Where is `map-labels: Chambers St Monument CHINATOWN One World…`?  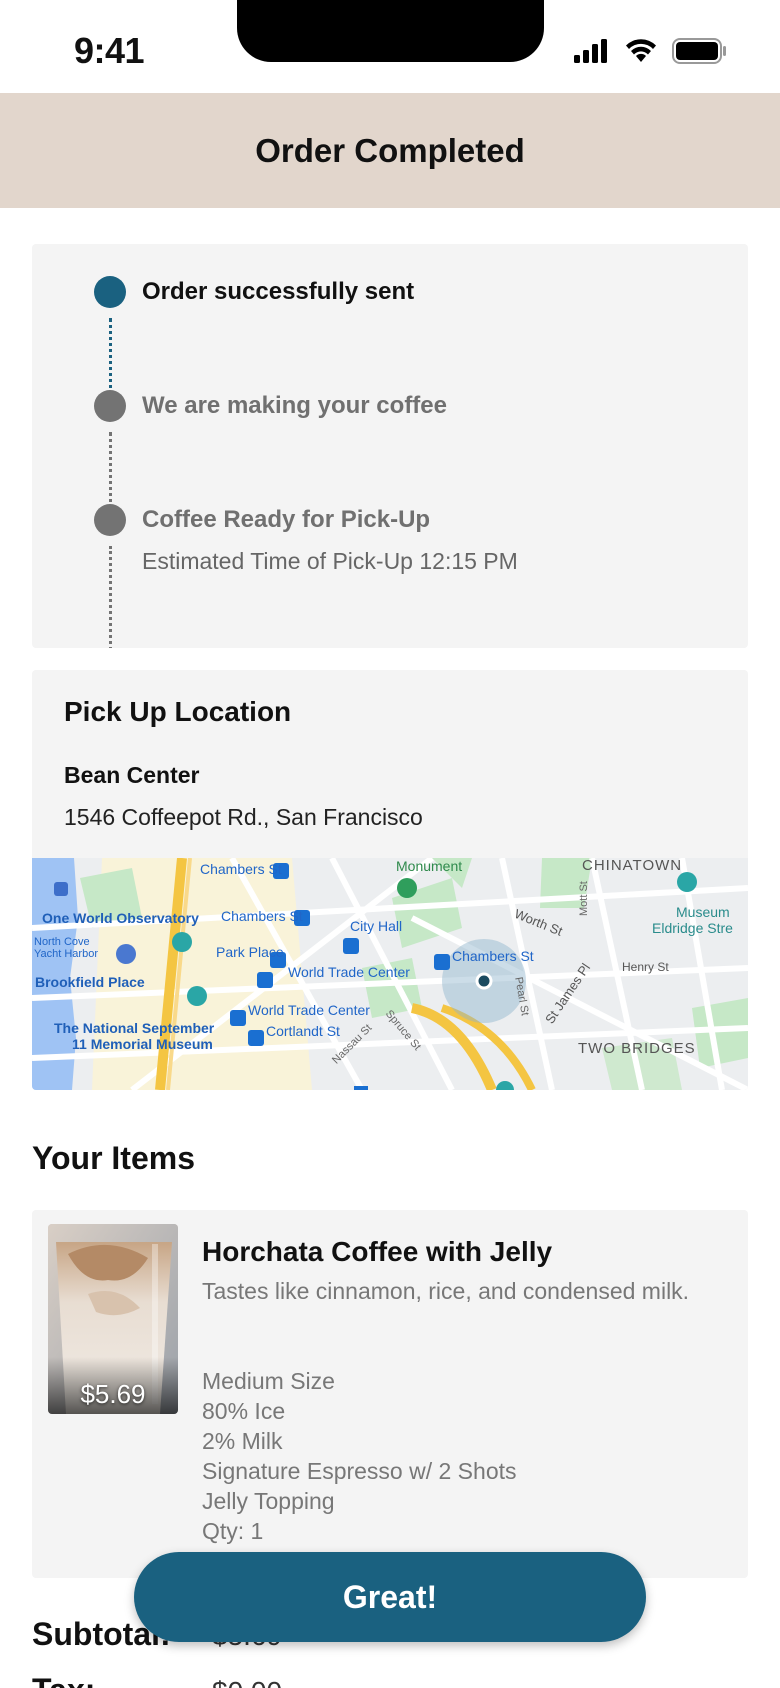
map-labels: Chambers St Monument CHINATOWN One World… is located at coordinates (390, 974).